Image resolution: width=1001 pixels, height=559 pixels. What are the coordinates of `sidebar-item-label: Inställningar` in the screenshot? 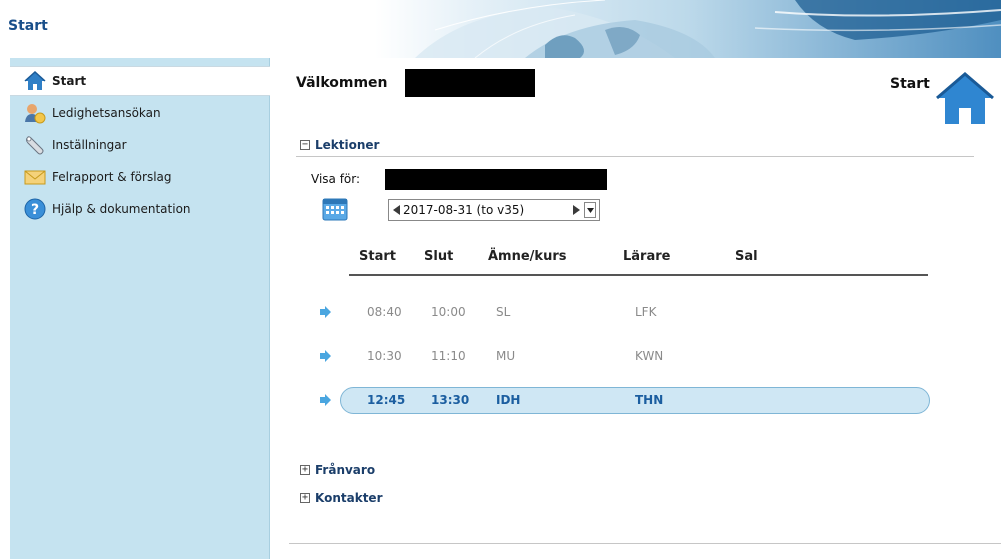 It's located at (89, 145).